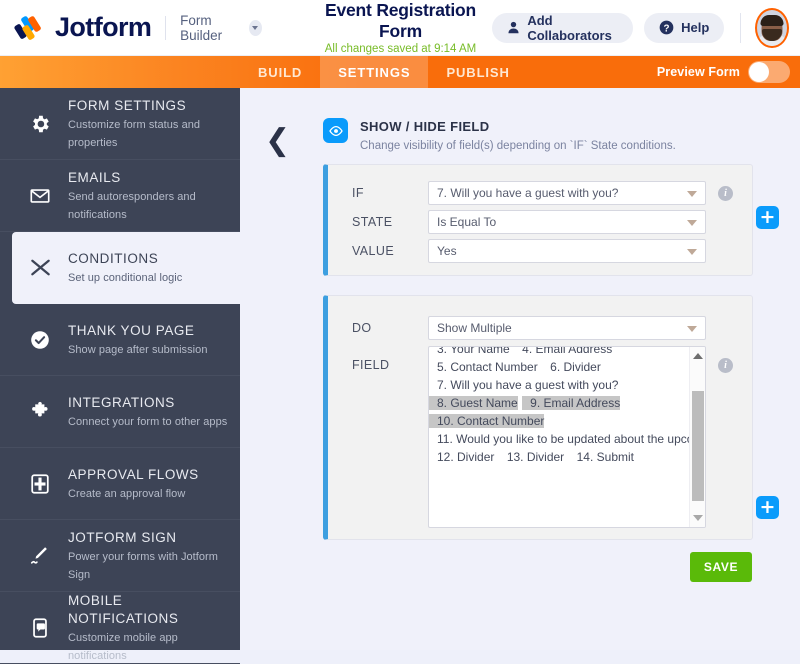  What do you see at coordinates (461, 457) in the screenshot?
I see `list-item: 12. Divider` at bounding box center [461, 457].